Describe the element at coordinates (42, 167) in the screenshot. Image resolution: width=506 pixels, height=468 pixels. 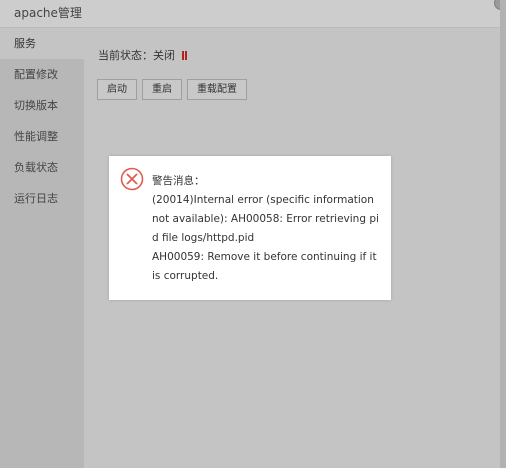
I see `sidebar-item-load-status: 负载状态` at that location.